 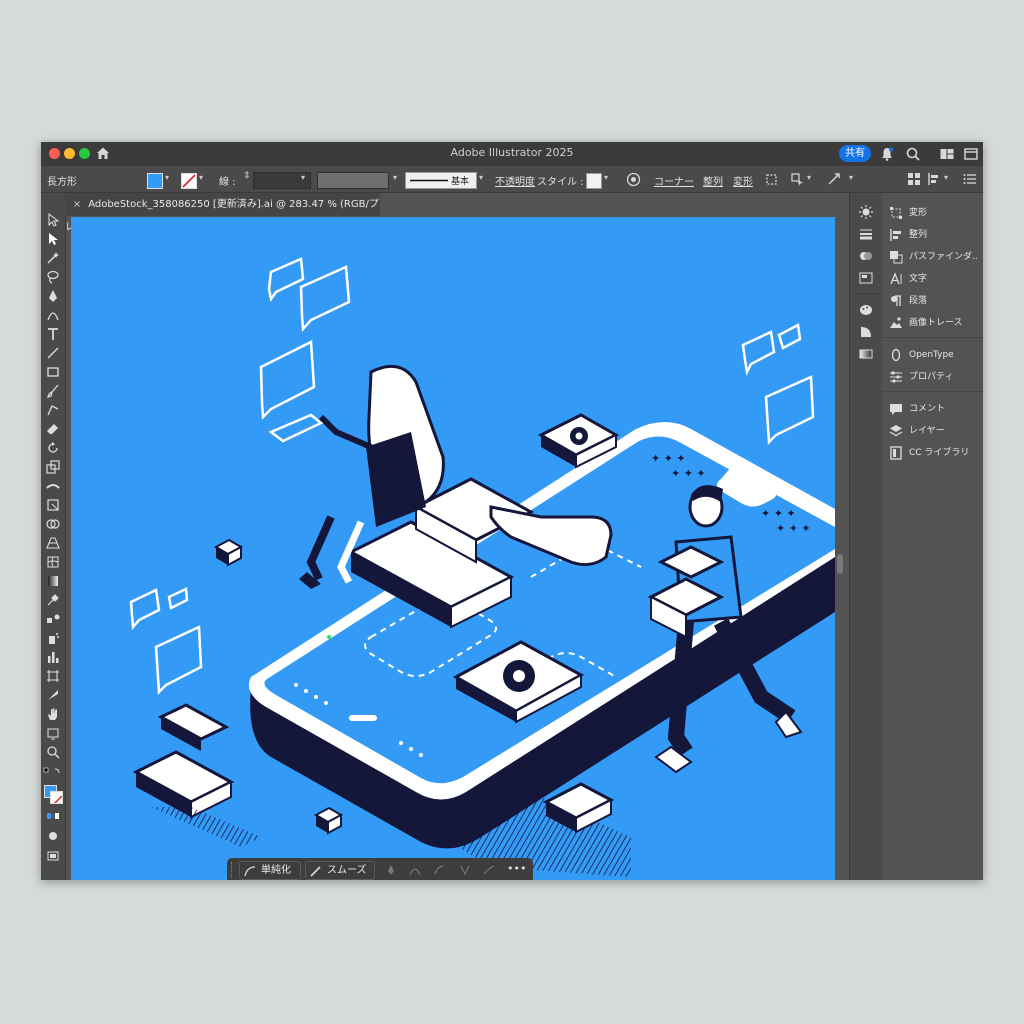 I want to click on anchor-point-marker, so click(x=329, y=637).